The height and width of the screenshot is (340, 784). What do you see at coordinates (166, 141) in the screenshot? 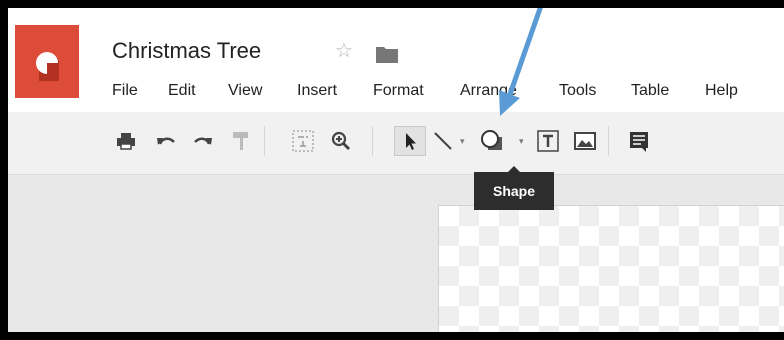
I see `undo-icon` at bounding box center [166, 141].